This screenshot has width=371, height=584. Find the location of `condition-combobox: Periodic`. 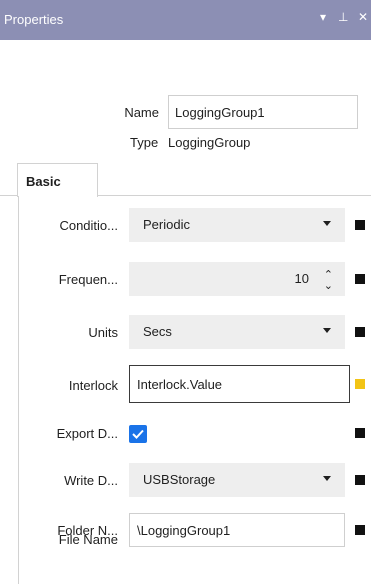

condition-combobox: Periodic is located at coordinates (237, 225).